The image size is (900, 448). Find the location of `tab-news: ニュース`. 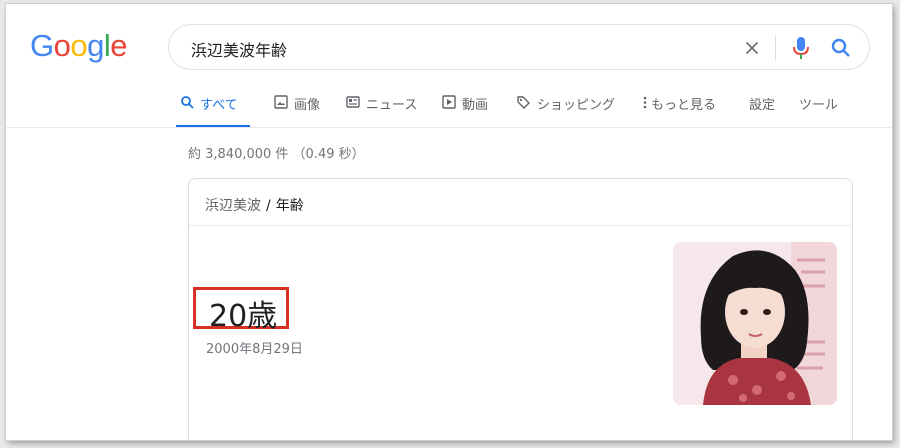

tab-news: ニュース is located at coordinates (381, 111).